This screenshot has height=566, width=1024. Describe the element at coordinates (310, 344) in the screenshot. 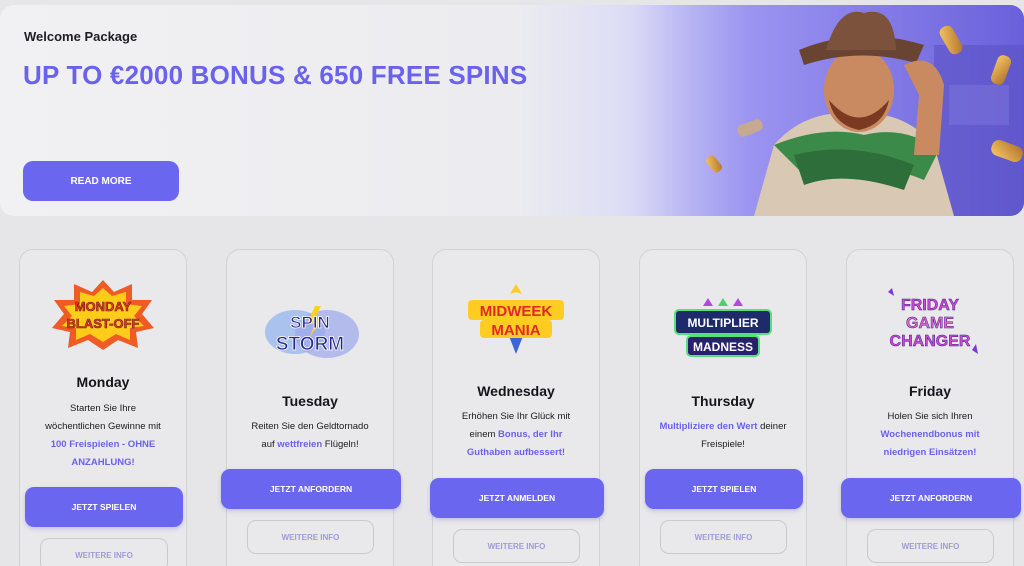

I see `svg-text: STORM` at that location.